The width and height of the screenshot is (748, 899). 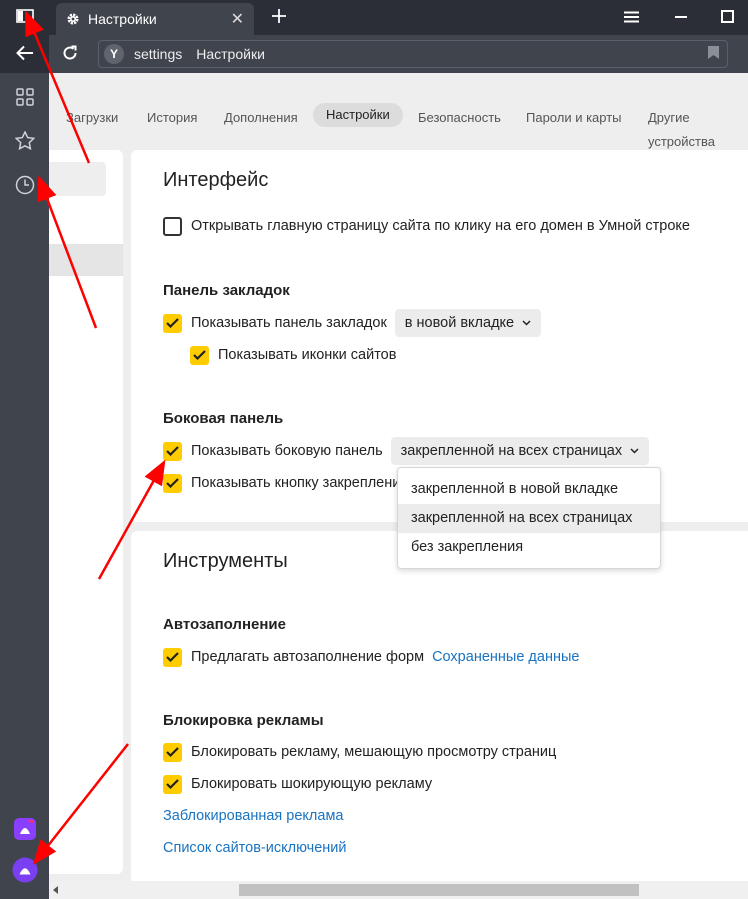 I want to click on tab-history: История, so click(x=172, y=118).